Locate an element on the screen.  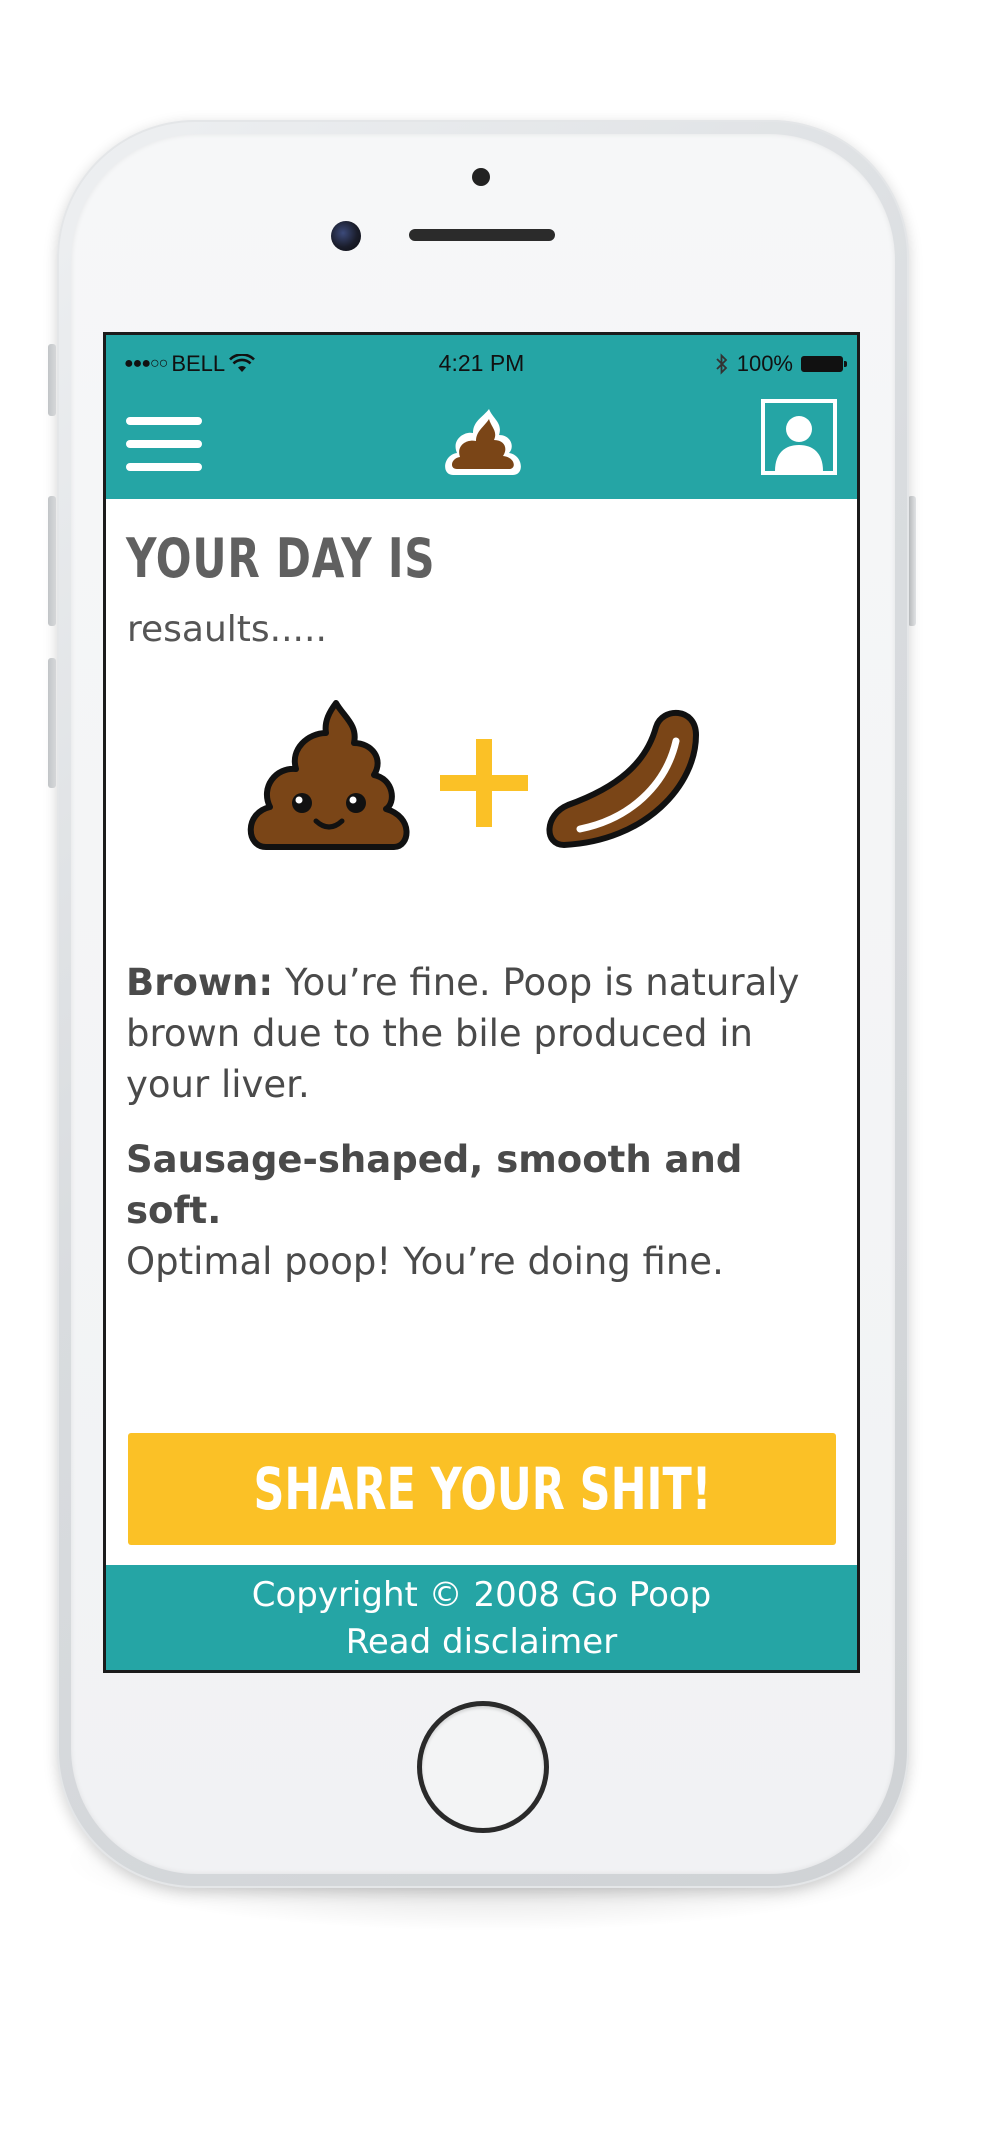
hamburger-menu-icon is located at coordinates (164, 444).